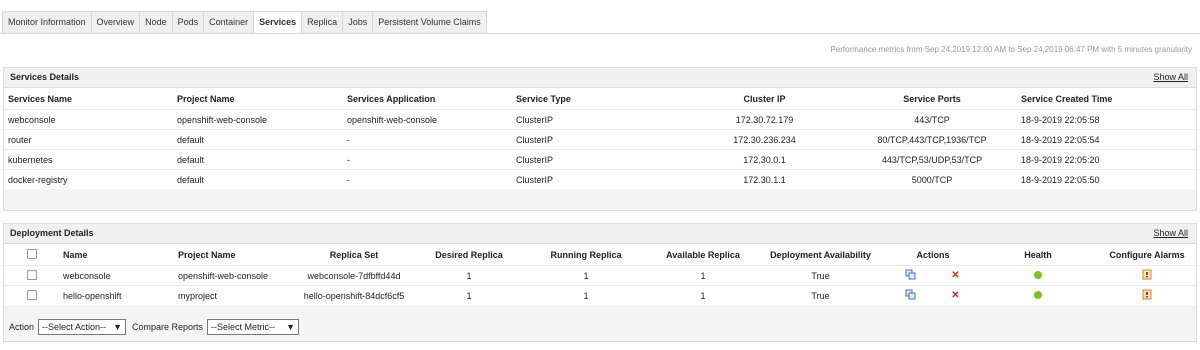 The image size is (1200, 350). Describe the element at coordinates (116, 295) in the screenshot. I see `deployment-name: hello-openshift` at that location.